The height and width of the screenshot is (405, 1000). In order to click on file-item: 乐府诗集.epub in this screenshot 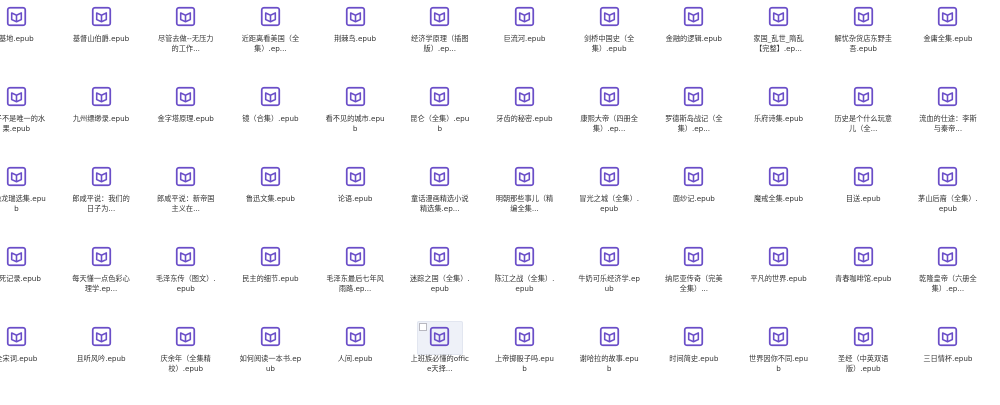, I will do `click(778, 120)`.